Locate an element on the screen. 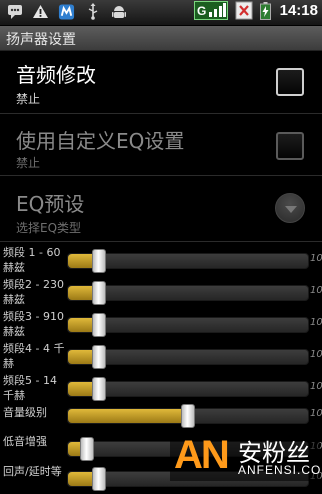 Image resolution: width=322 pixels, height=494 pixels. audio-modify-checkbox is located at coordinates (290, 82).